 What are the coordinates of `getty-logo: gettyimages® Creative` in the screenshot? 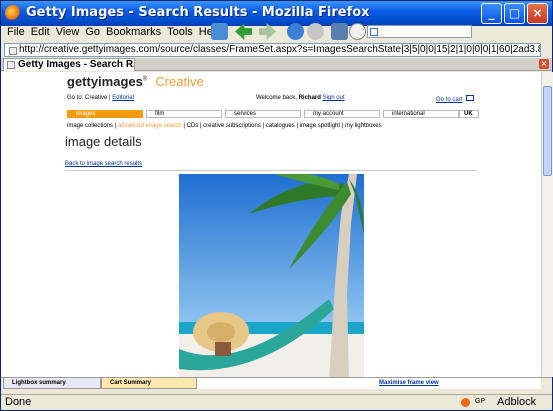 It's located at (135, 81).